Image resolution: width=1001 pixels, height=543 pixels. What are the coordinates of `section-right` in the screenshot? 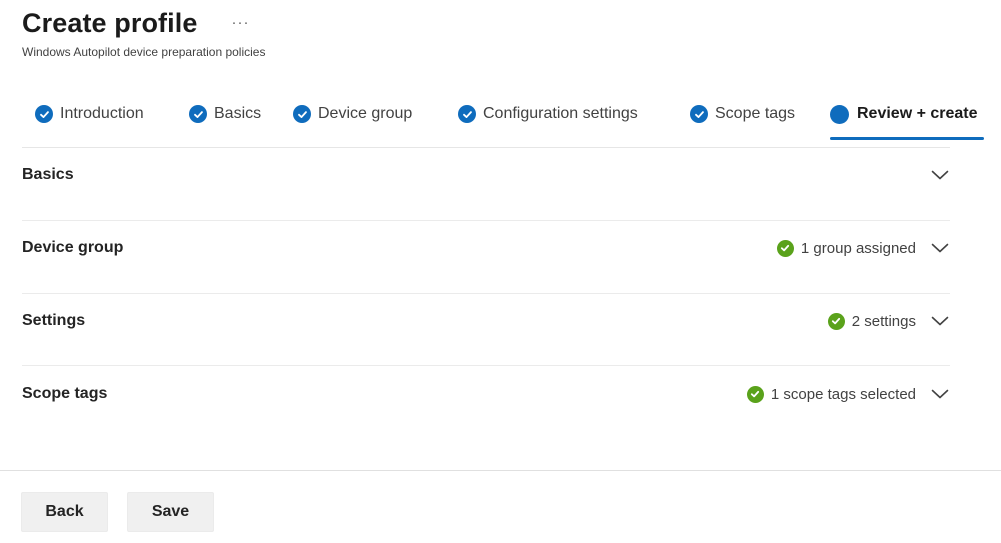 It's located at (940, 175).